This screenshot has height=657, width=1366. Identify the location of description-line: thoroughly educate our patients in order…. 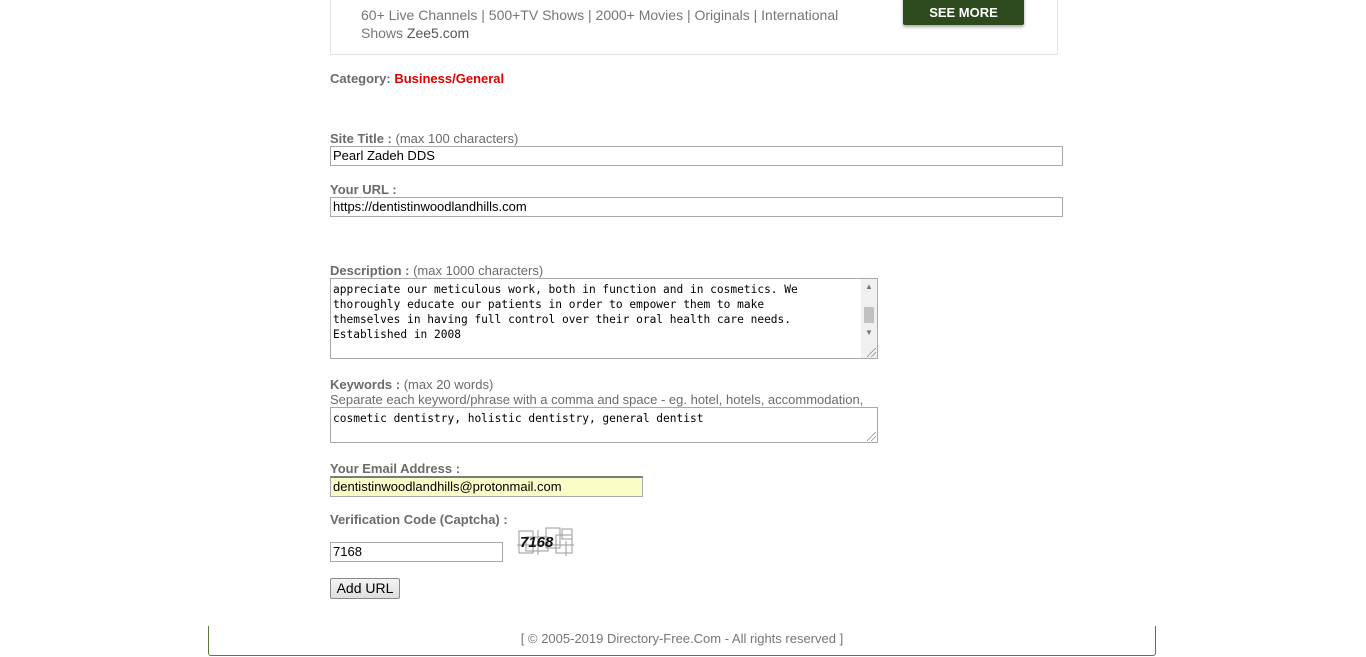
(549, 304).